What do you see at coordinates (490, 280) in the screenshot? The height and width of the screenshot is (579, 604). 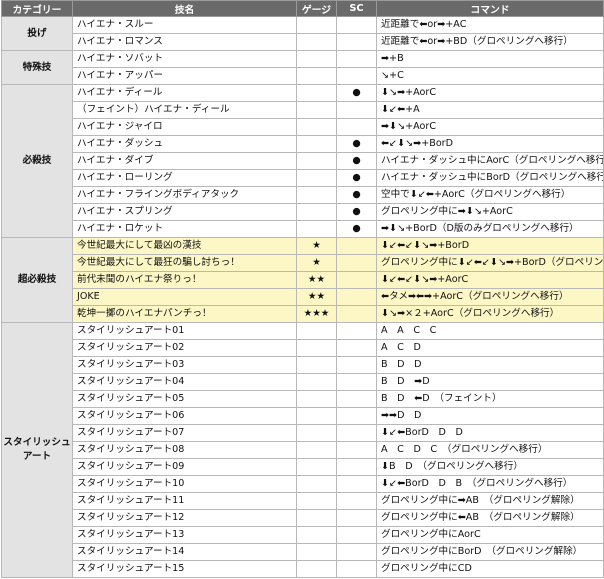 I see `command-cell: ⬇↙⬅↙⬇↘➡+AorC` at bounding box center [490, 280].